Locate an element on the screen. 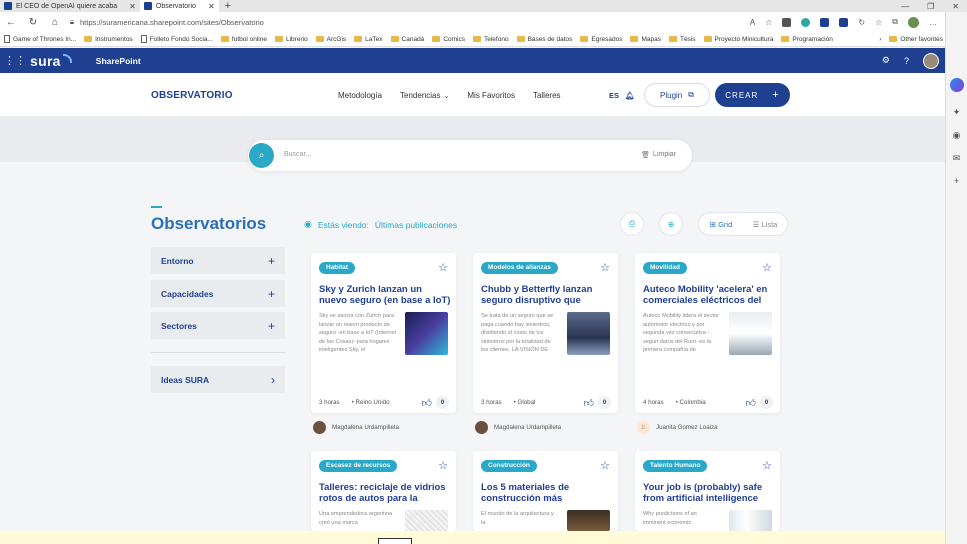 This screenshot has height=544, width=967. chevron-right-icon: › is located at coordinates (880, 39).